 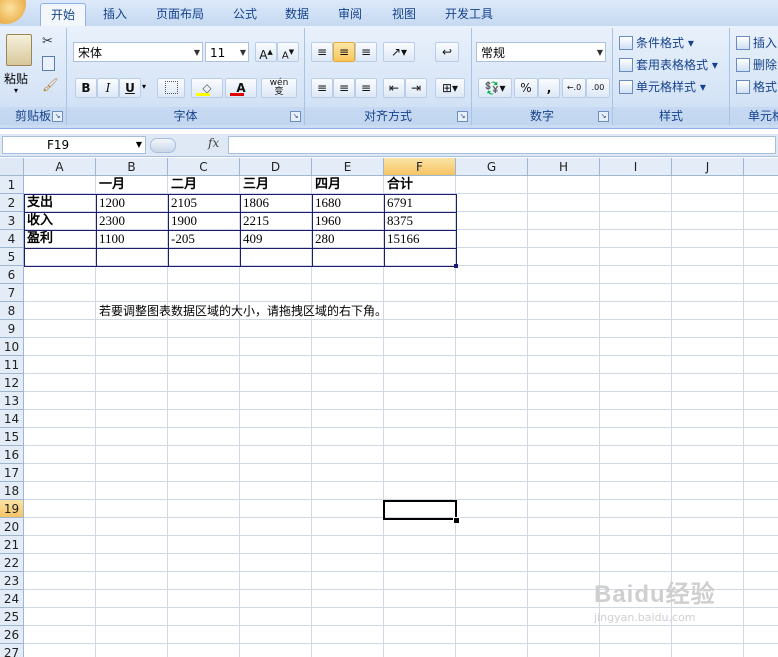 I want to click on cell-E1: 四月, so click(x=348, y=185).